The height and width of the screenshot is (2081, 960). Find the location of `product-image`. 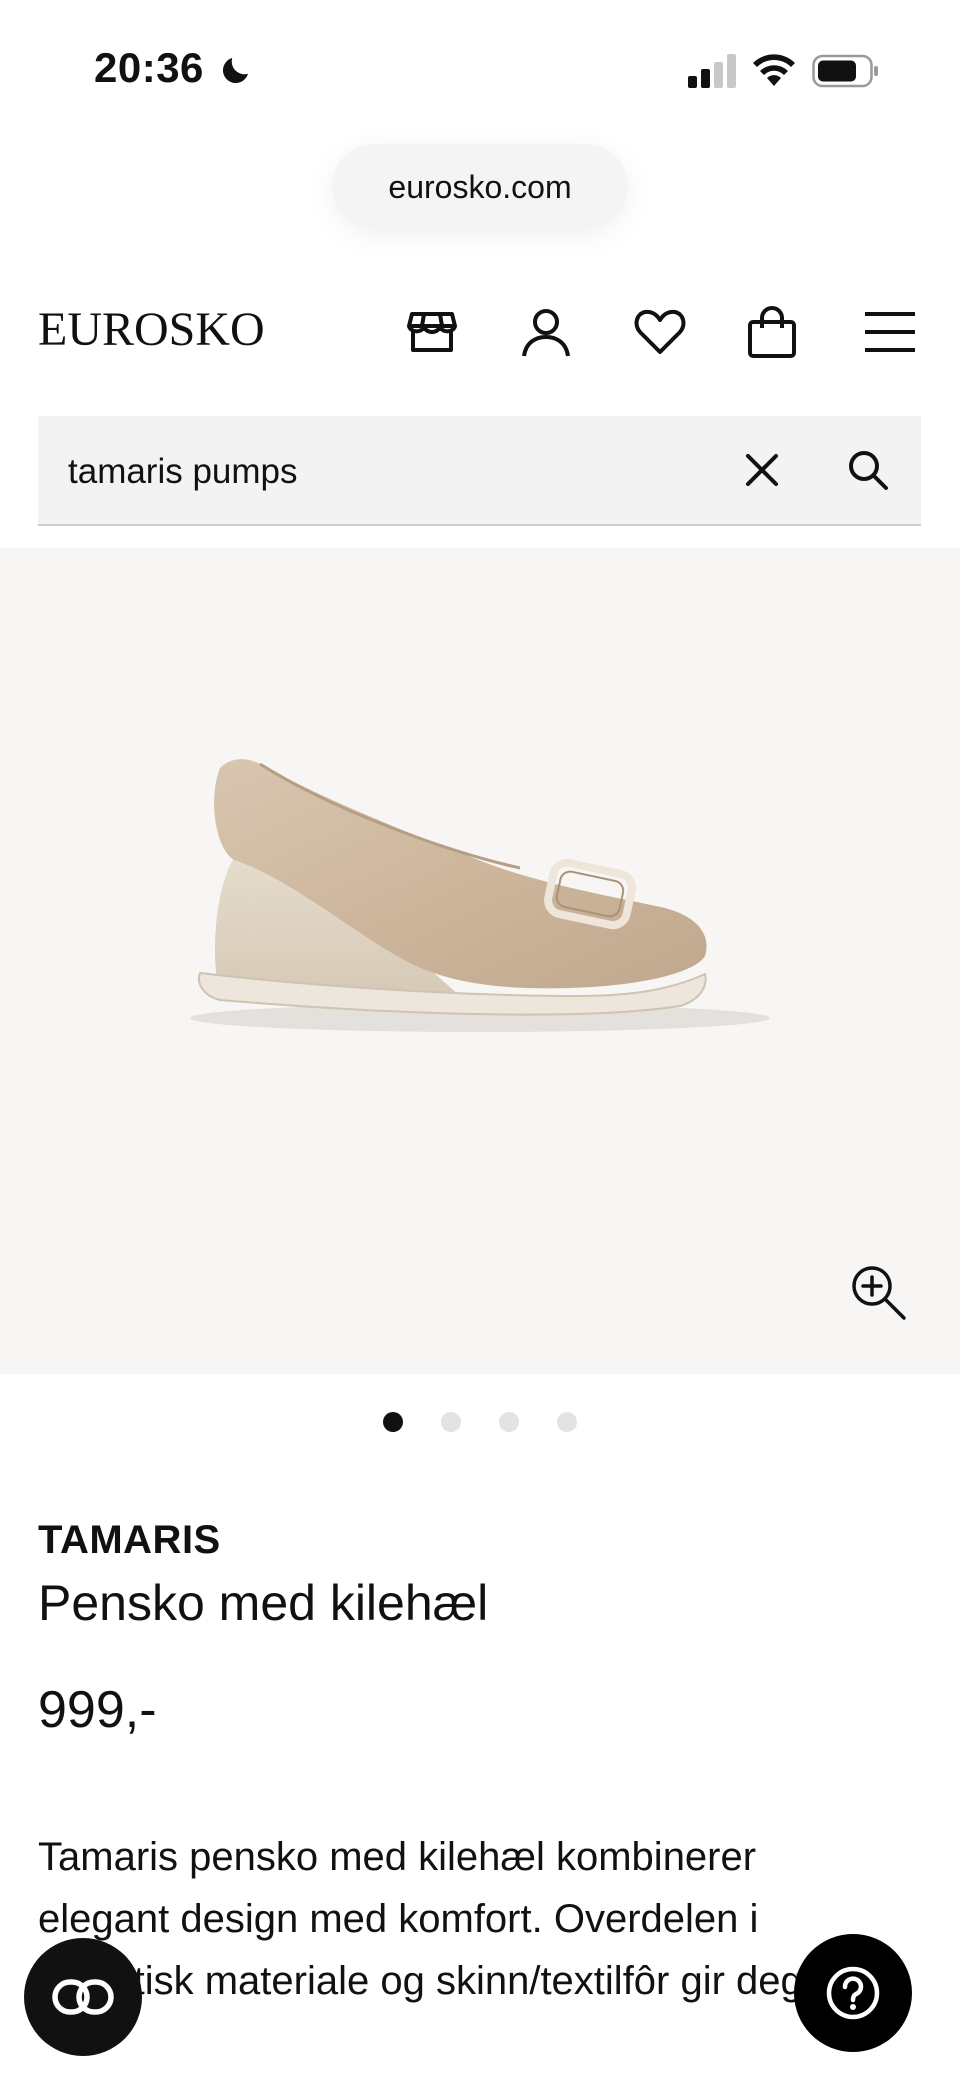

product-image is located at coordinates (470, 893).